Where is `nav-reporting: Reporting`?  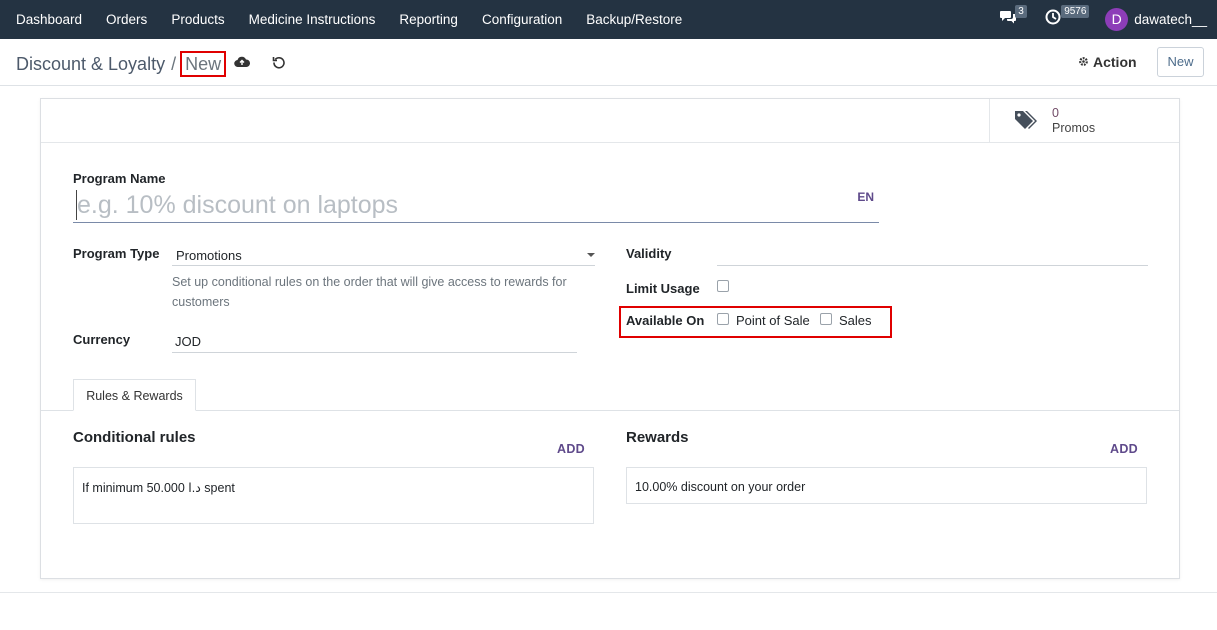
nav-reporting: Reporting is located at coordinates (428, 19).